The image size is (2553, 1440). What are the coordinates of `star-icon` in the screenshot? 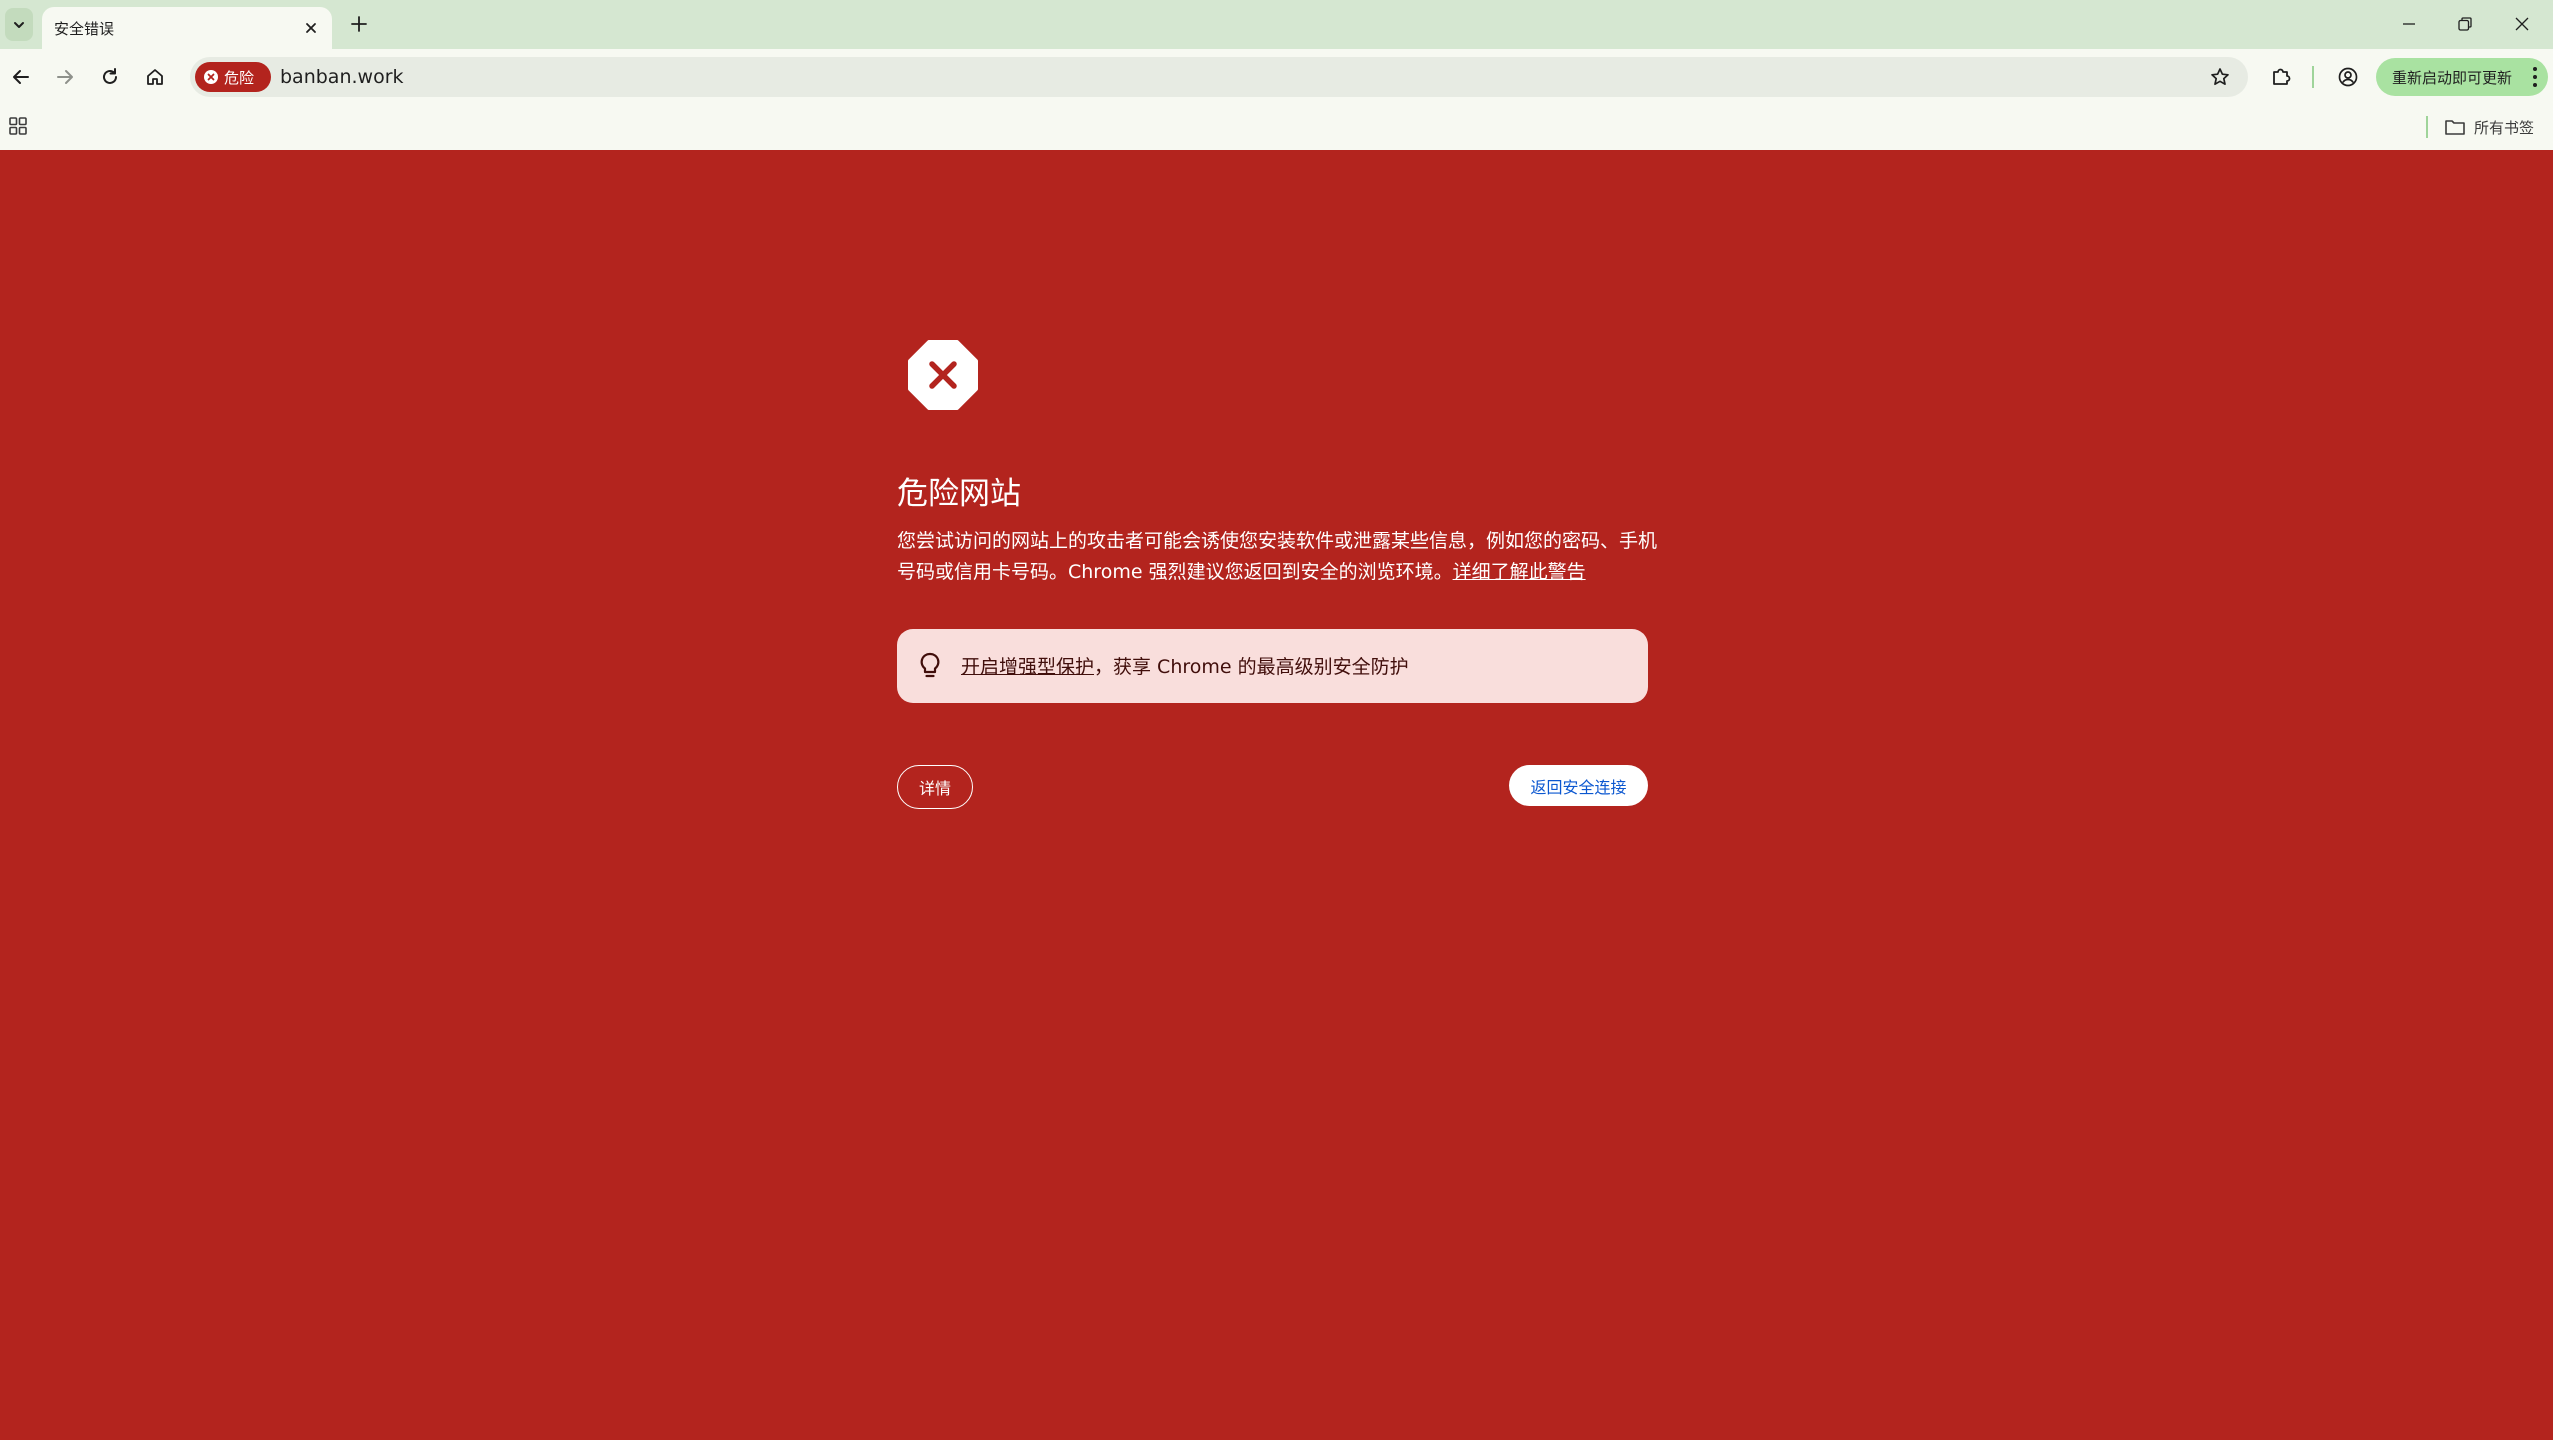 It's located at (2220, 77).